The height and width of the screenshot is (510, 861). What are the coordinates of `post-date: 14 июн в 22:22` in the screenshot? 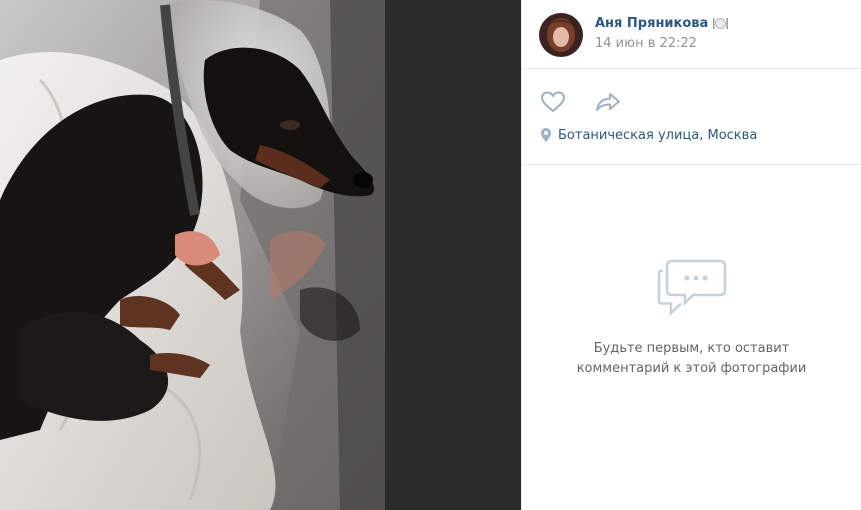 It's located at (661, 43).